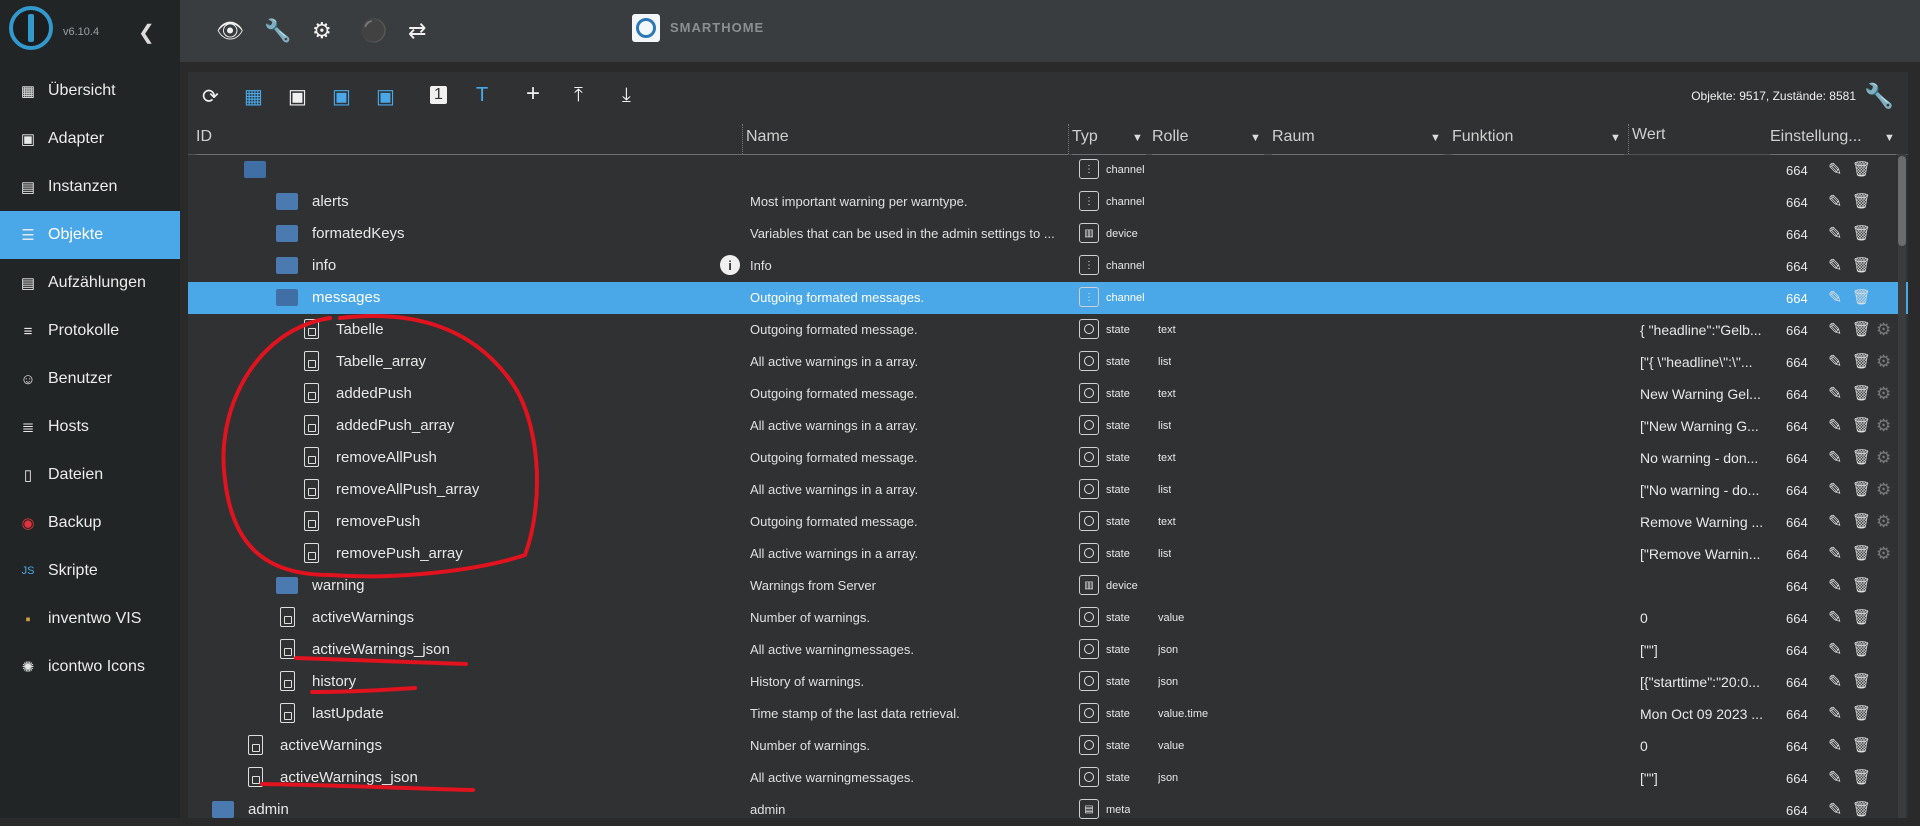 The width and height of the screenshot is (1920, 826). What do you see at coordinates (380, 446) in the screenshot?
I see `annotation-circle` at bounding box center [380, 446].